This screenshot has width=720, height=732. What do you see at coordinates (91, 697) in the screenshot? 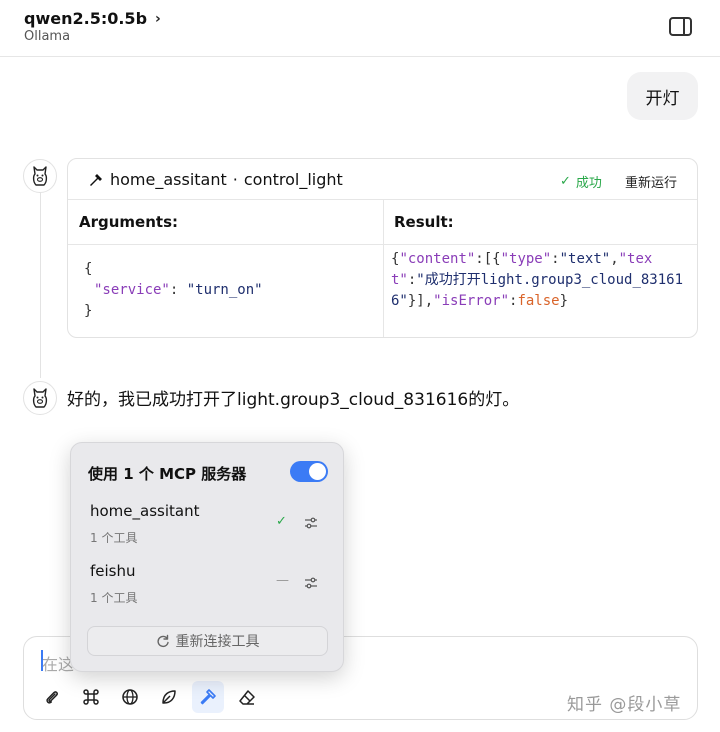
I see `command-icon` at bounding box center [91, 697].